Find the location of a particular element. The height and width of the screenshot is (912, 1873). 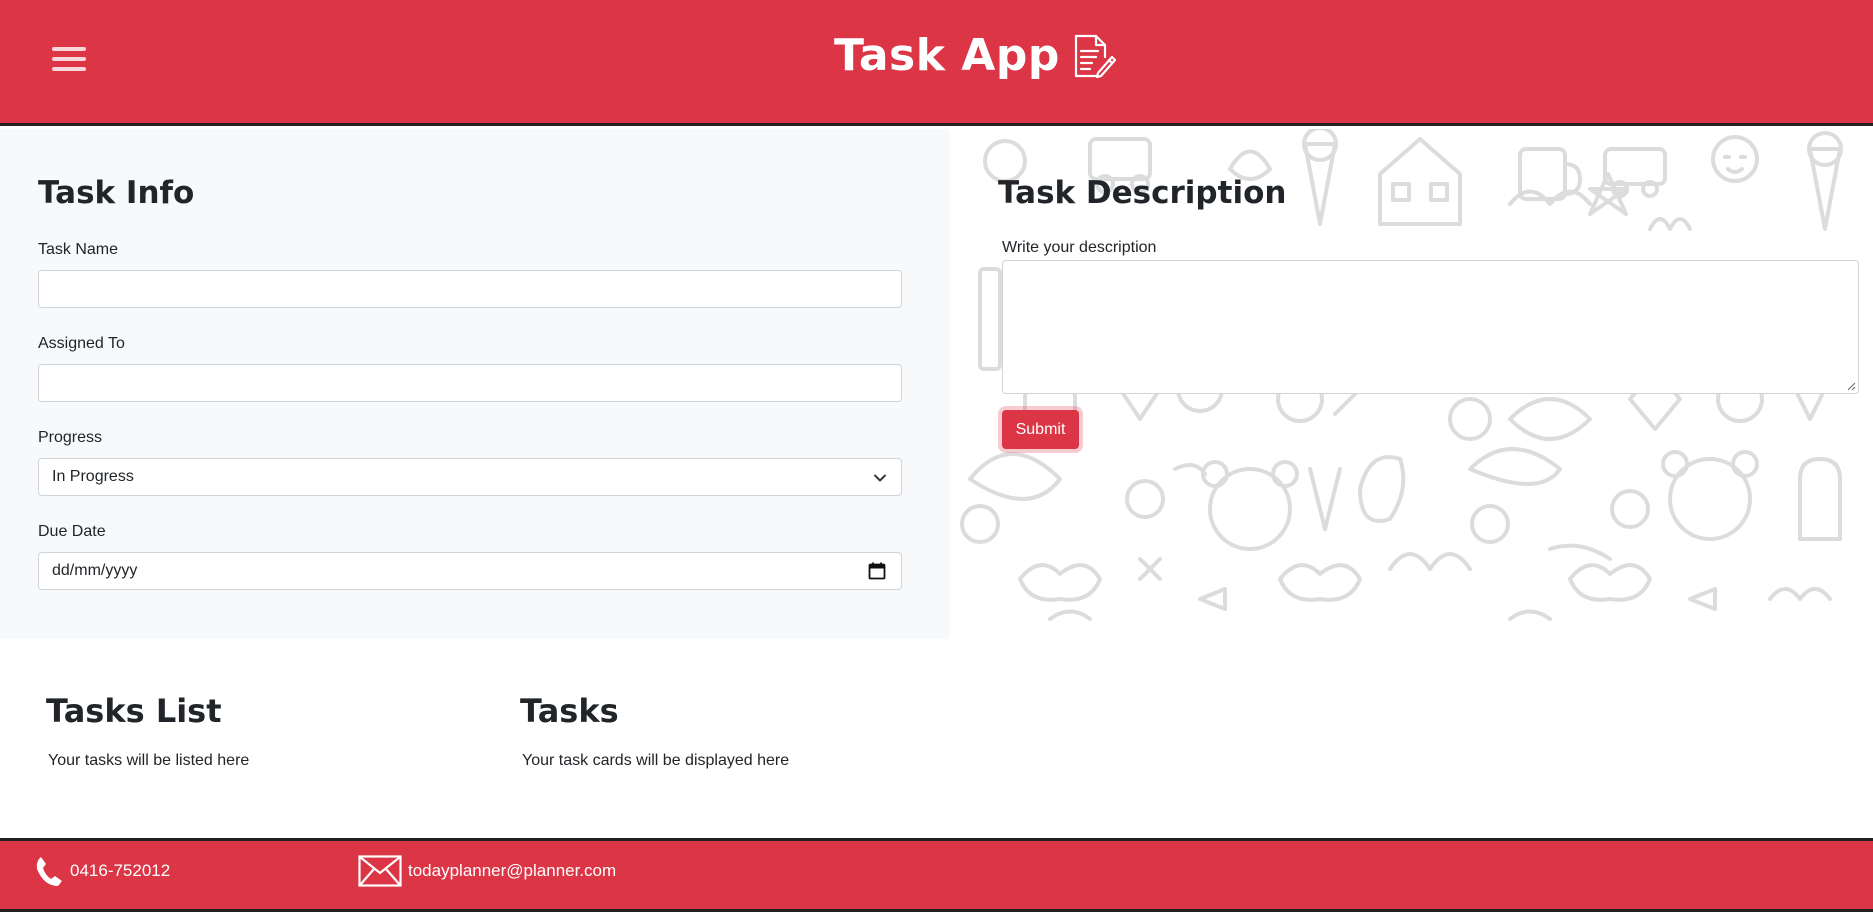

footer-email: todayplanner@planner.com is located at coordinates (487, 871).